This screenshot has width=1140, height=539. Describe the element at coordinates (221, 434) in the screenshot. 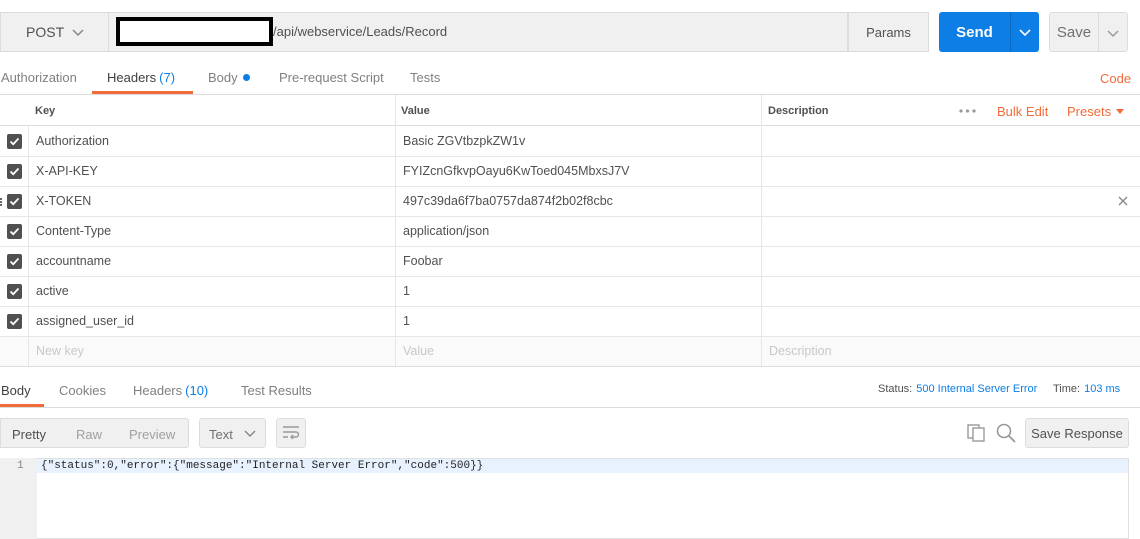

I see `format-label: Text` at that location.